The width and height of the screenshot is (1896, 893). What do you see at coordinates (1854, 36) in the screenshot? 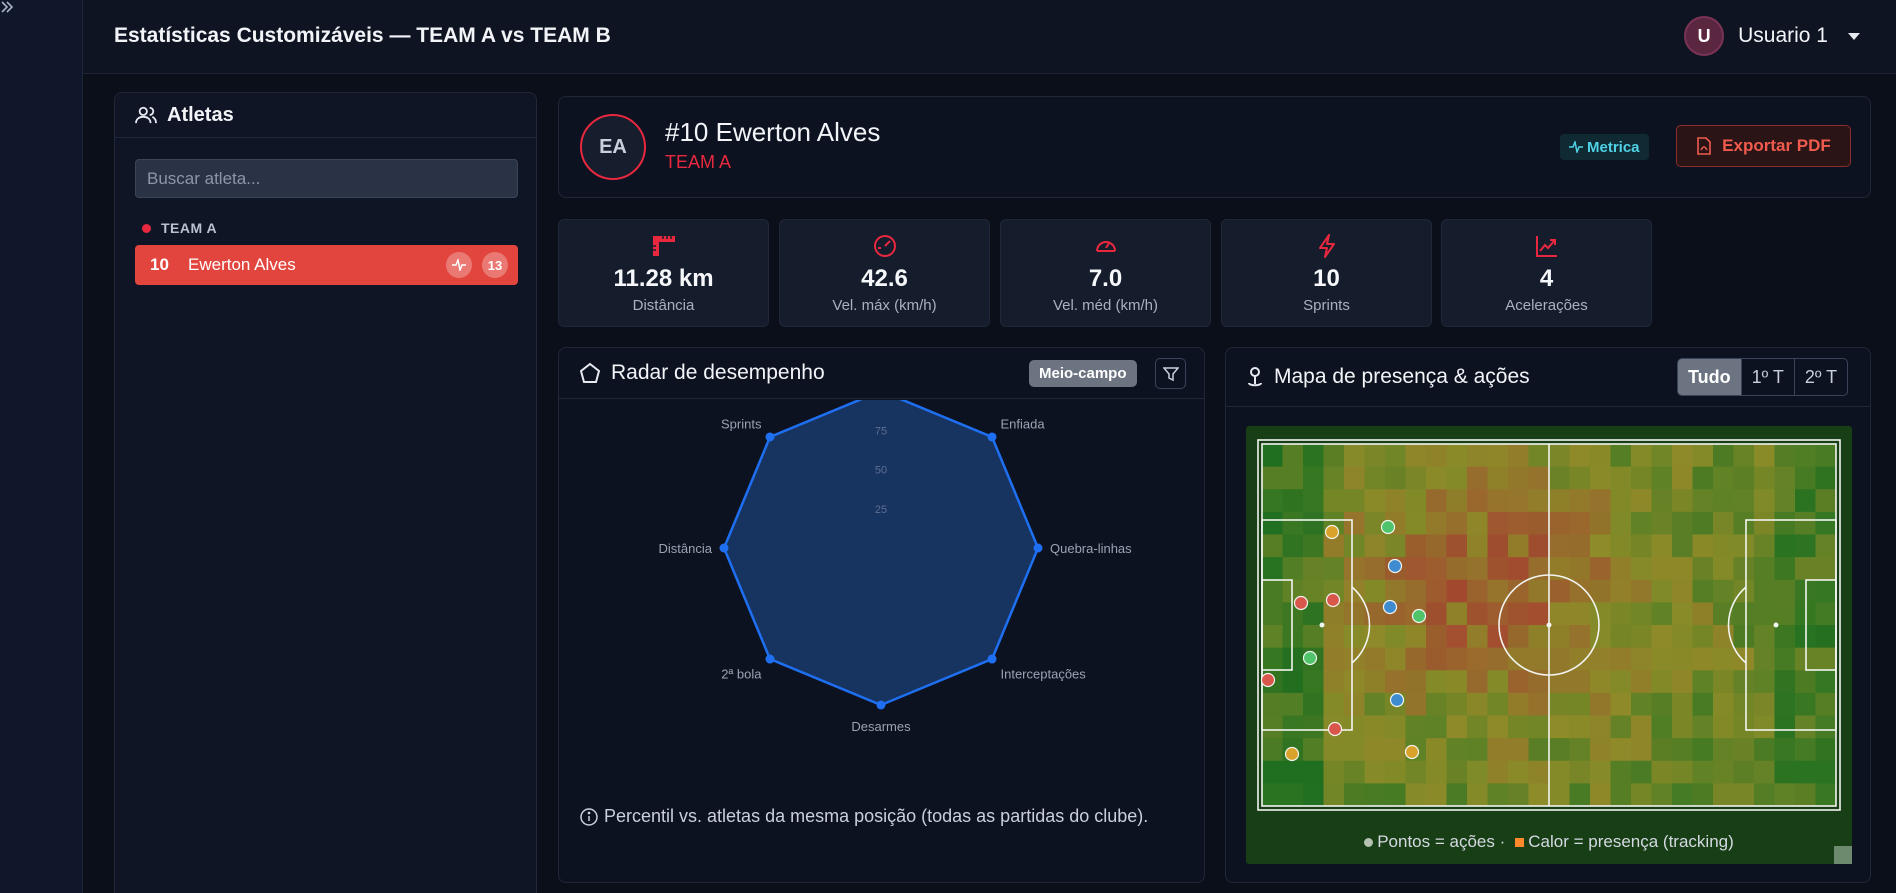
I see `chevron-down-icon` at bounding box center [1854, 36].